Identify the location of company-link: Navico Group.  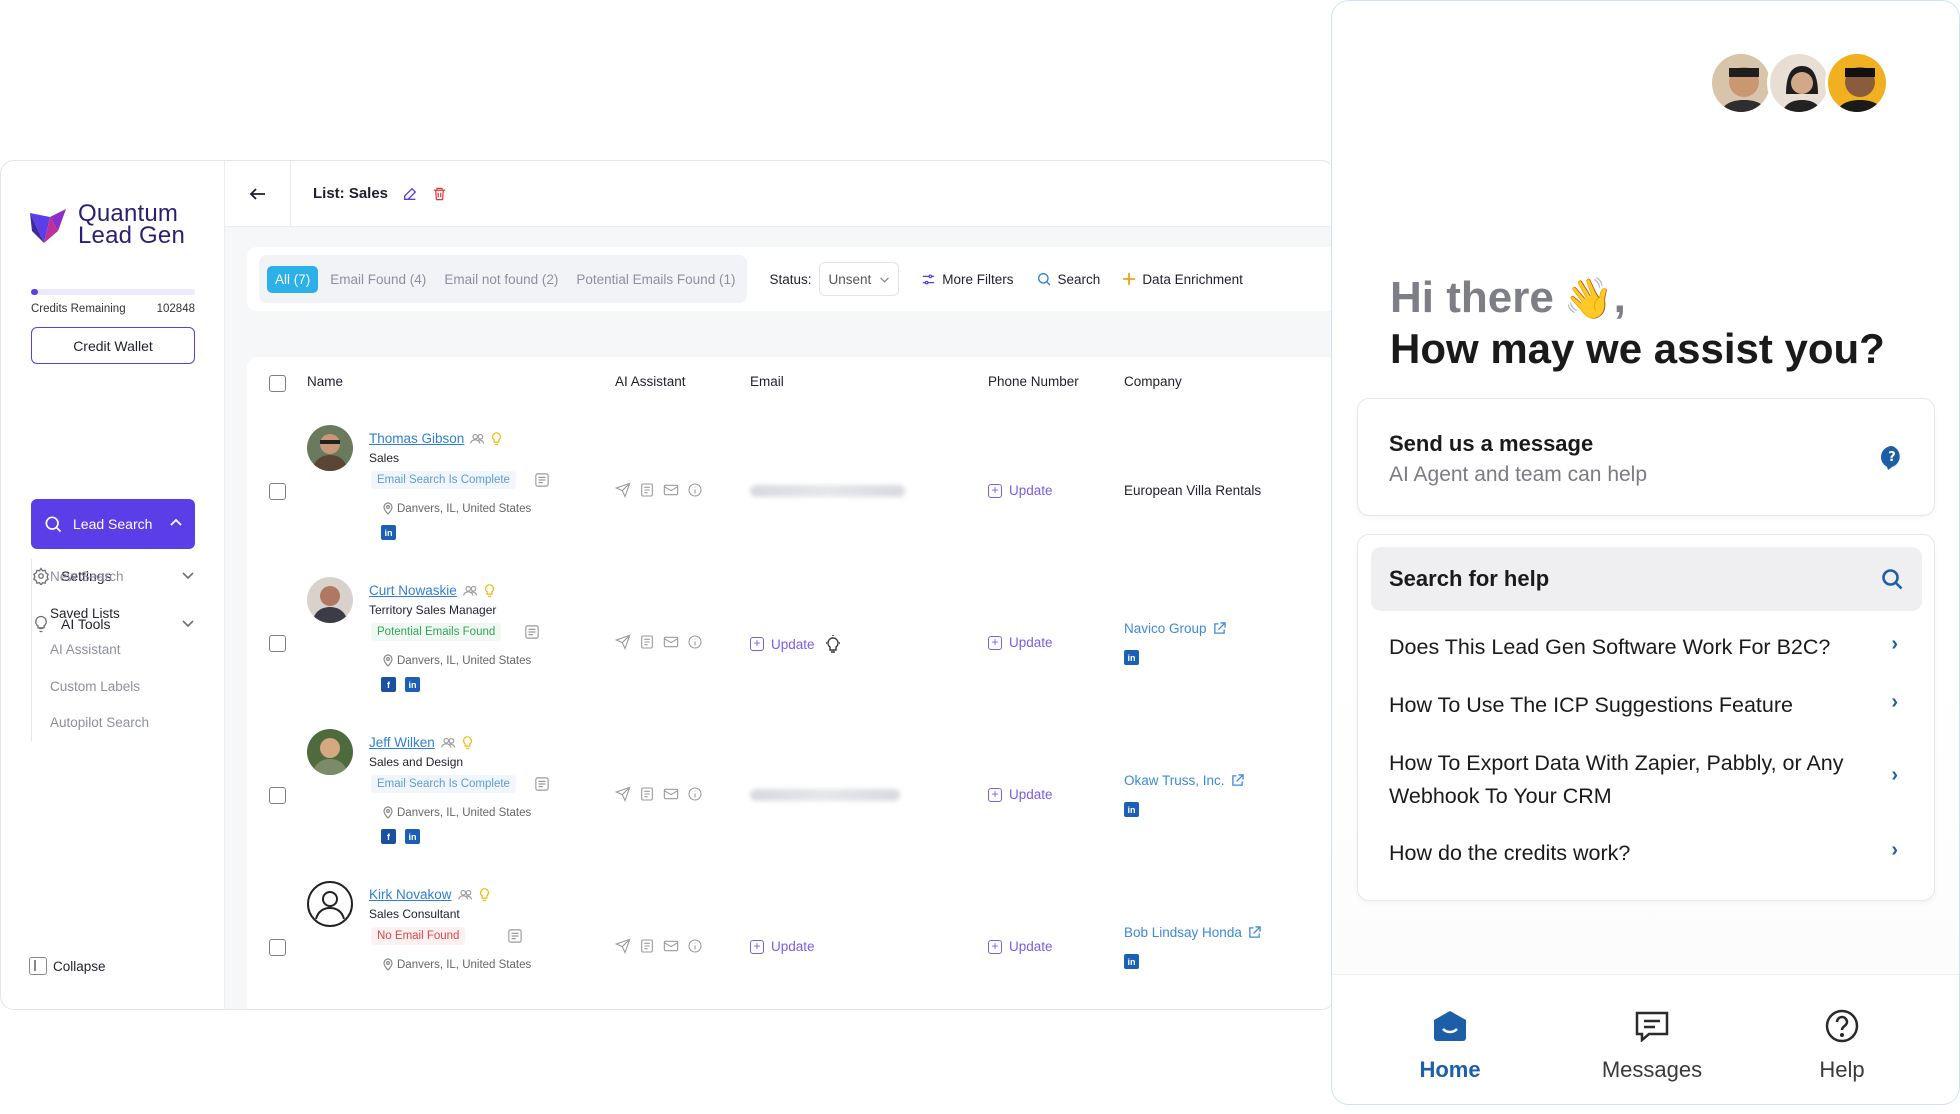
(1175, 628).